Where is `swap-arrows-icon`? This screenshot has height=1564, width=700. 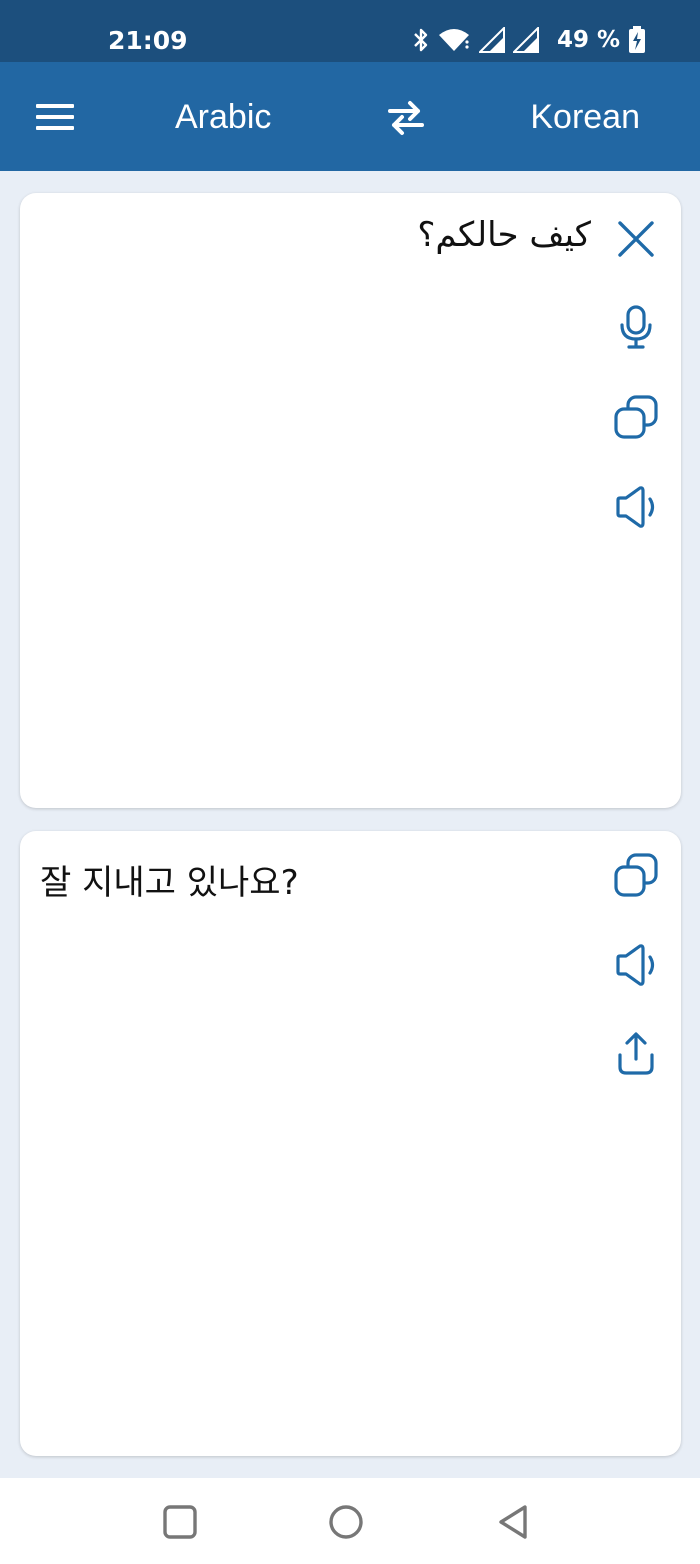 swap-arrows-icon is located at coordinates (406, 118).